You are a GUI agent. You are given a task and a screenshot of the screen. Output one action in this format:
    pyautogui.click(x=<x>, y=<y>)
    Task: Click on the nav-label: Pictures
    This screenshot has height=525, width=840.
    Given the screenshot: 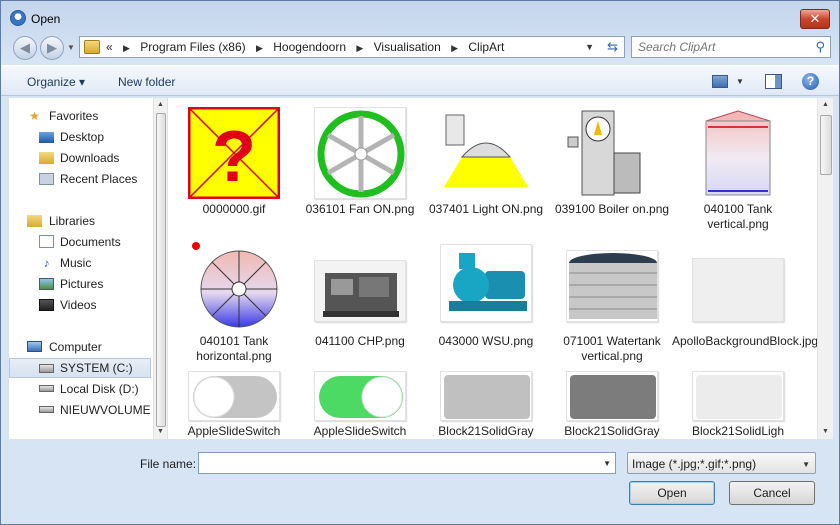 What is the action you would take?
    pyautogui.click(x=82, y=284)
    